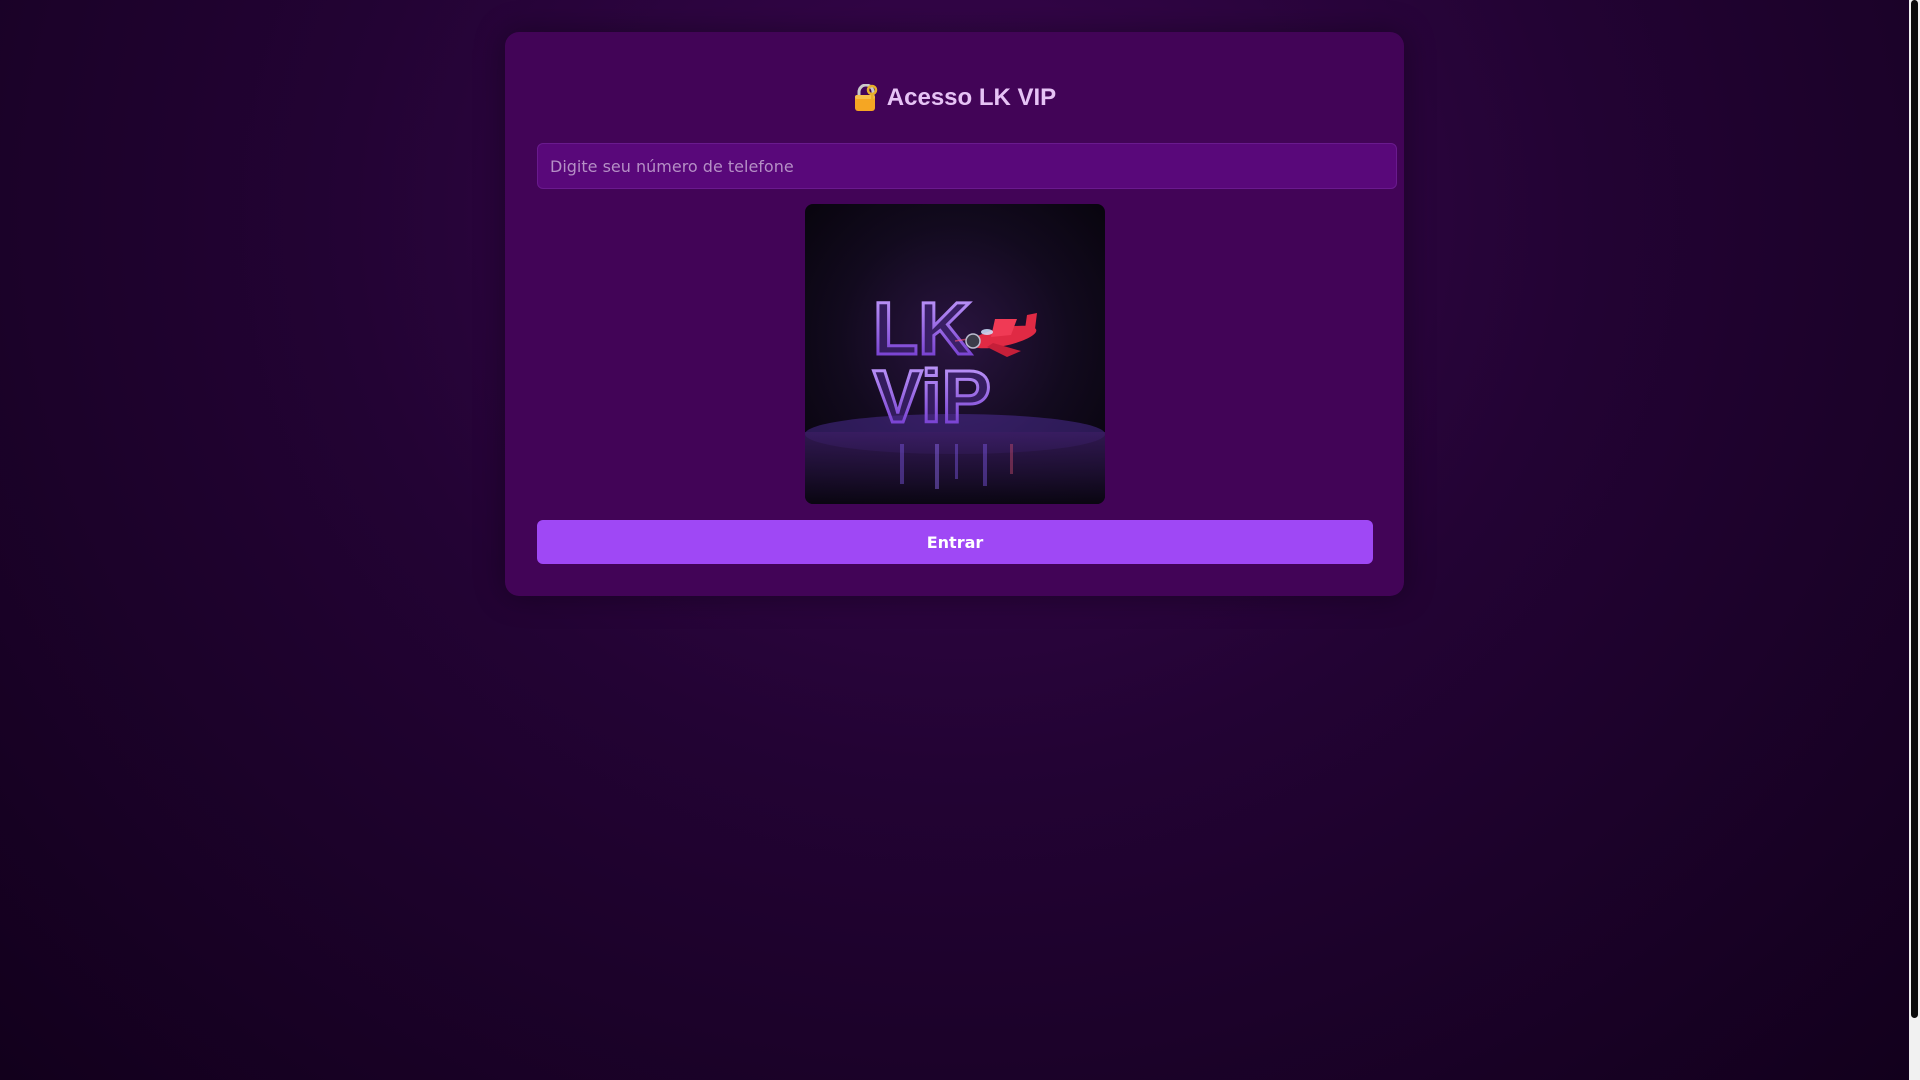 This screenshot has width=1920, height=1080. I want to click on login-title: Acesso LK VIP, so click(954, 98).